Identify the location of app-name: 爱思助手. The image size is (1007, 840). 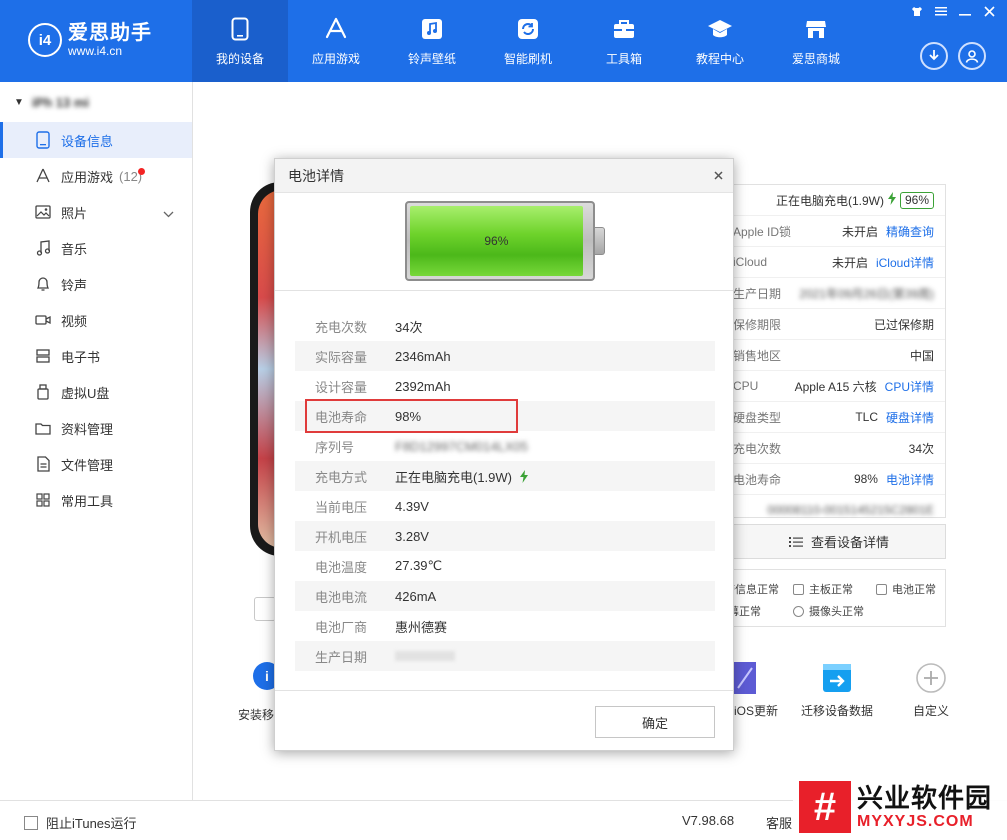
(110, 33).